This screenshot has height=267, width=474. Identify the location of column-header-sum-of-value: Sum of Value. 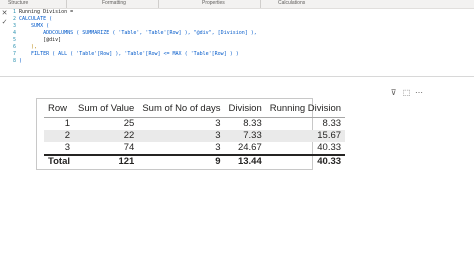
(106, 109).